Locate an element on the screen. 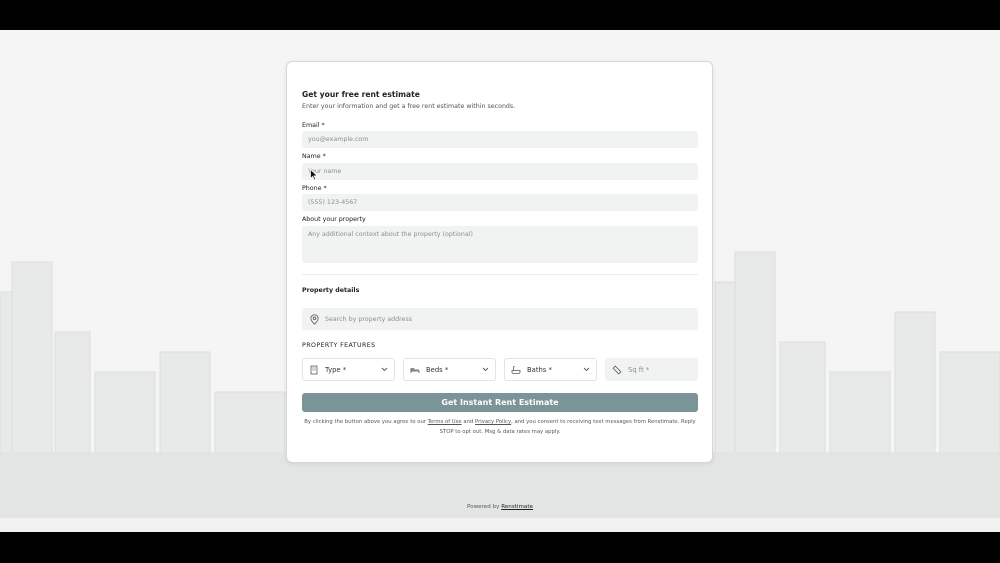  address-placeholder: Search by property address is located at coordinates (369, 319).